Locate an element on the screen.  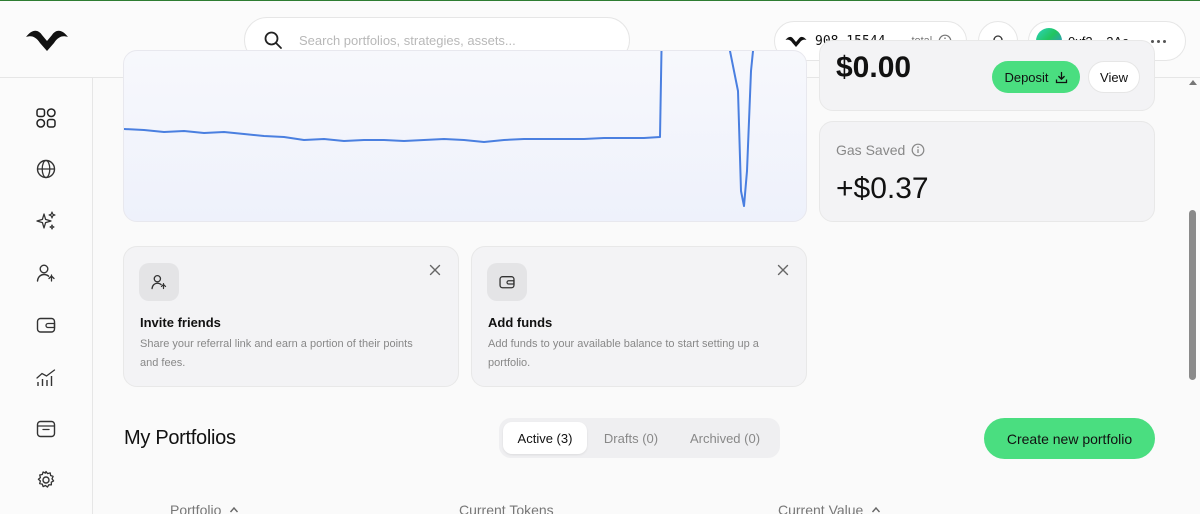
gas-saved-label-row: Gas Saved is located at coordinates (880, 150).